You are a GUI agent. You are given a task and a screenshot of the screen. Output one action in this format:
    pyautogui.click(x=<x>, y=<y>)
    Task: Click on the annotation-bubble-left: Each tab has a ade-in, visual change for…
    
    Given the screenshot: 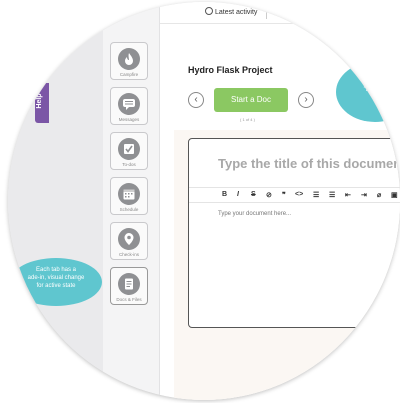 What is the action you would take?
    pyautogui.click(x=56, y=282)
    